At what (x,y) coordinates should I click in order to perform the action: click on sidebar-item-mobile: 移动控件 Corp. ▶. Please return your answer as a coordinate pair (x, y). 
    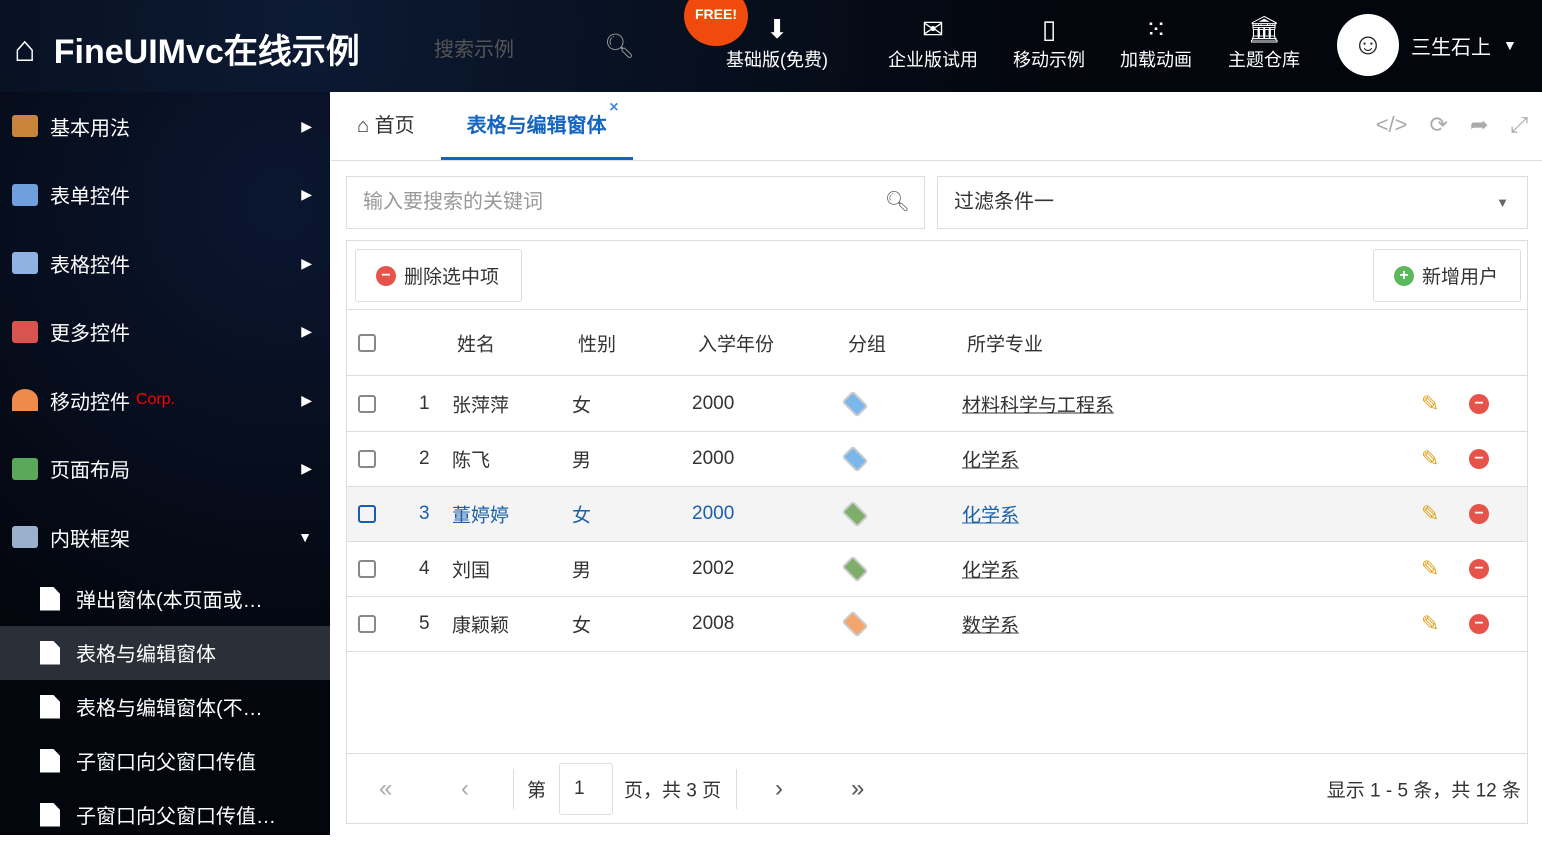
    Looking at the image, I should click on (165, 400).